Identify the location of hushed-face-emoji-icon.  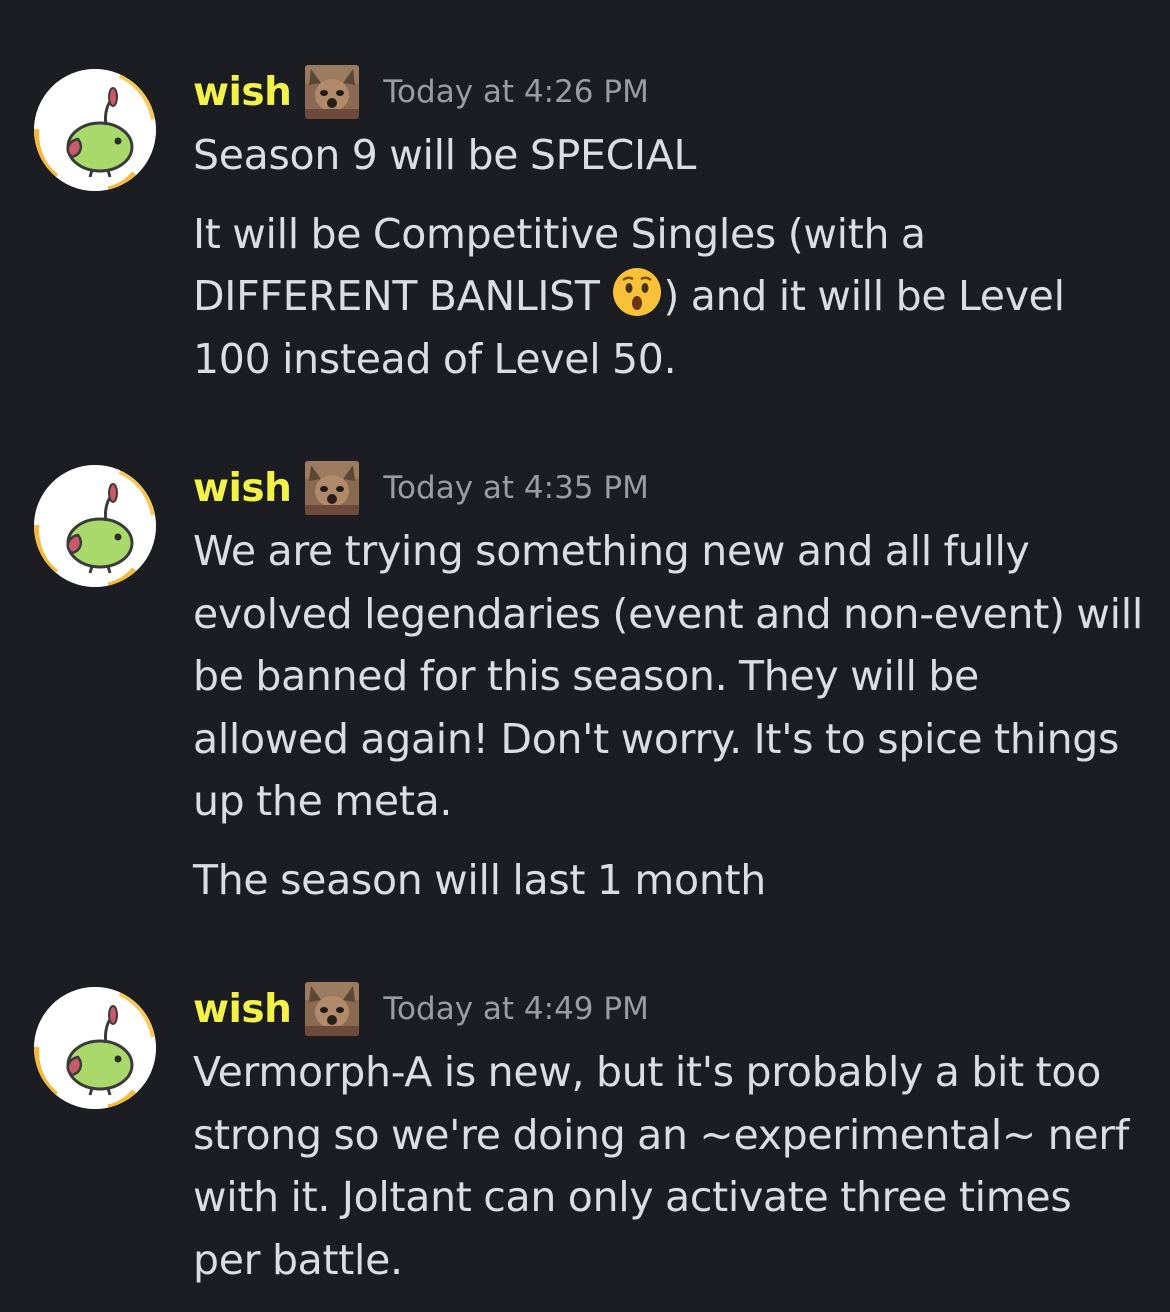
(637, 292).